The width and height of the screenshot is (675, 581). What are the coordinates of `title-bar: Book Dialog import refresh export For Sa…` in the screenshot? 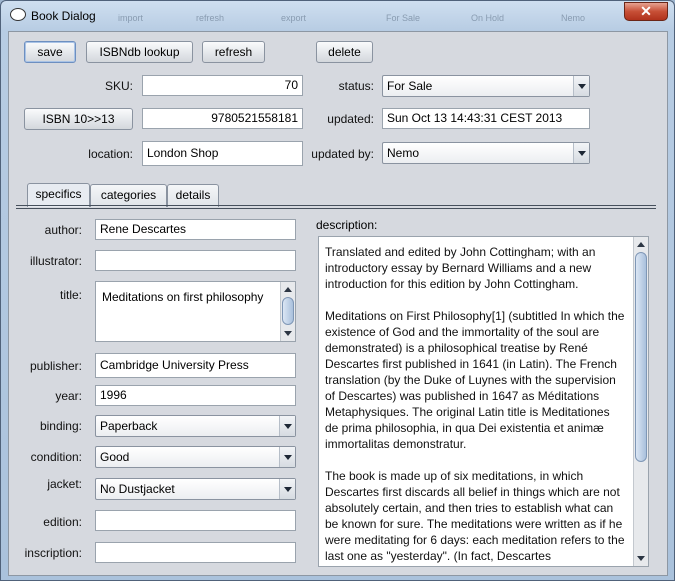 It's located at (337, 16).